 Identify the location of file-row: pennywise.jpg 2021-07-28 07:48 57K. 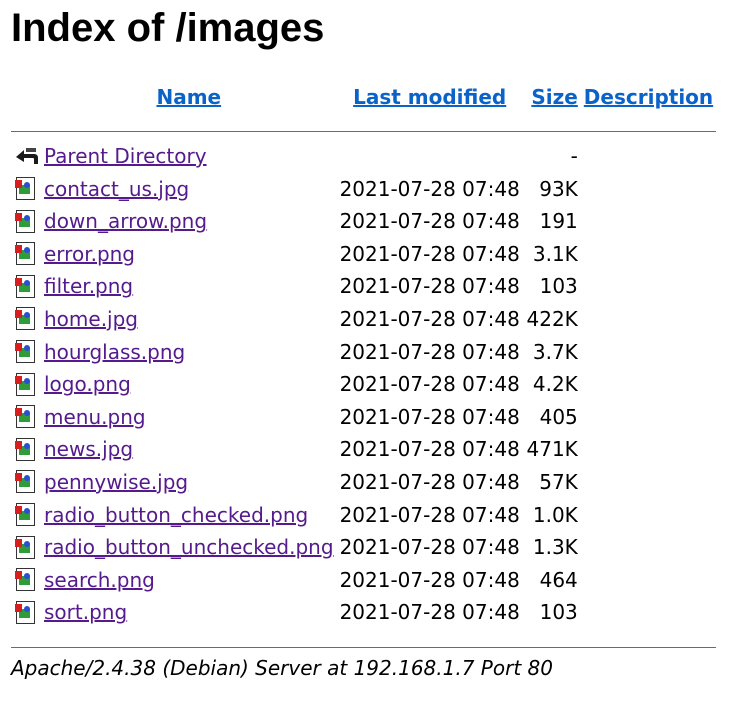
(363, 482).